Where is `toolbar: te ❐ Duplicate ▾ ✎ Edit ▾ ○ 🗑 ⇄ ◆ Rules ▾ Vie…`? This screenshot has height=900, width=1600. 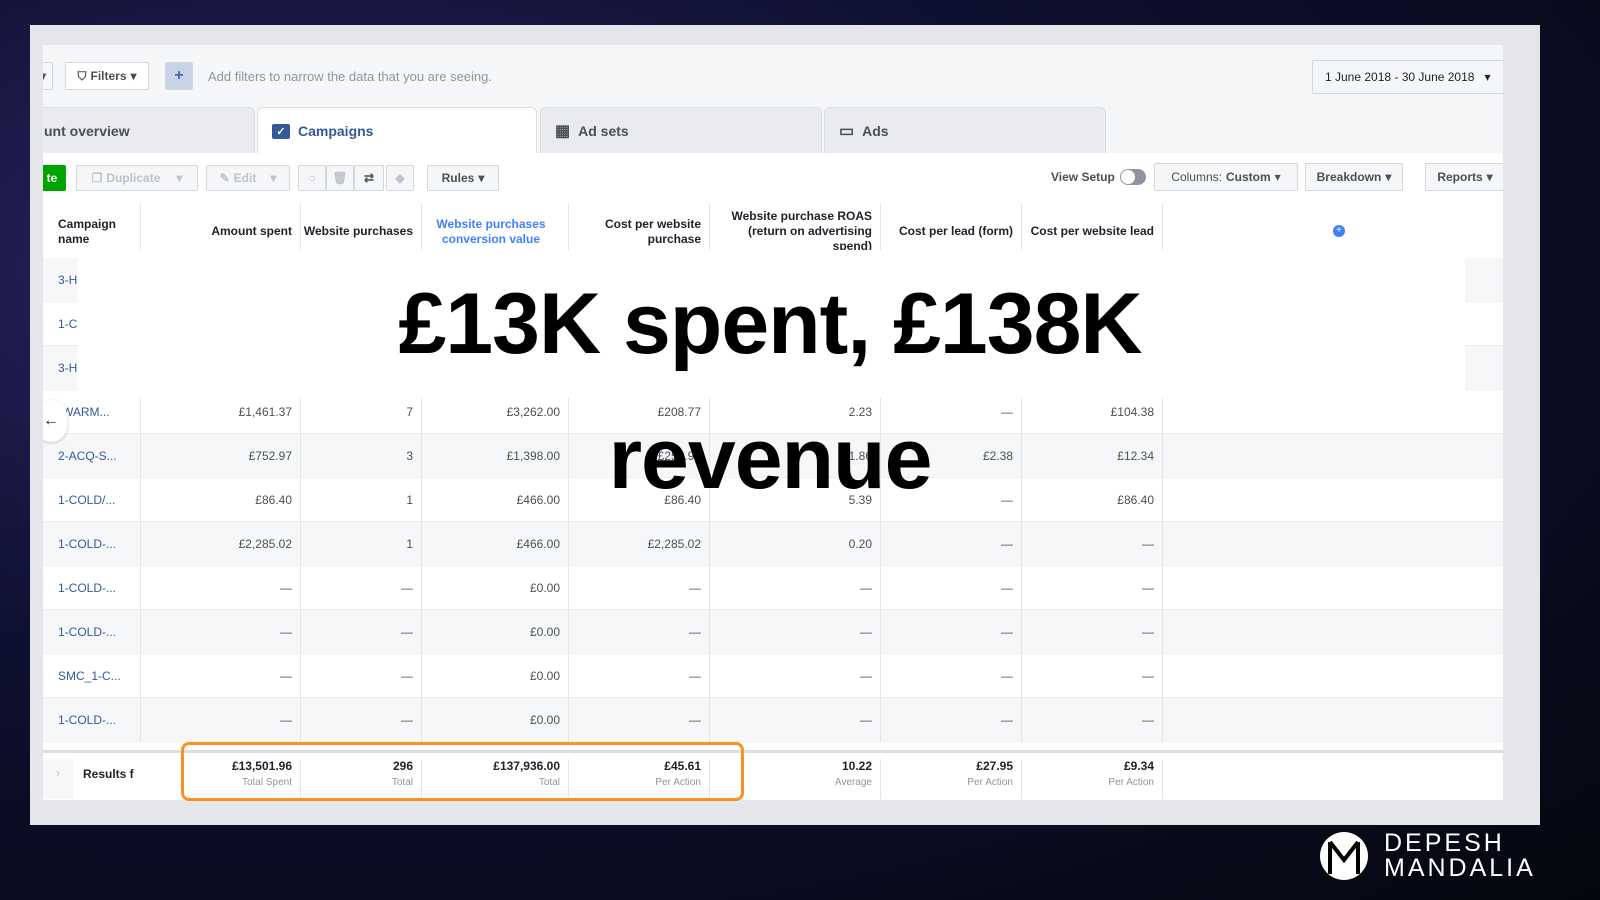
toolbar: te ❐ Duplicate ▾ ✎ Edit ▾ ○ 🗑 ⇄ ◆ Rules ▾ Vie… is located at coordinates (773, 178).